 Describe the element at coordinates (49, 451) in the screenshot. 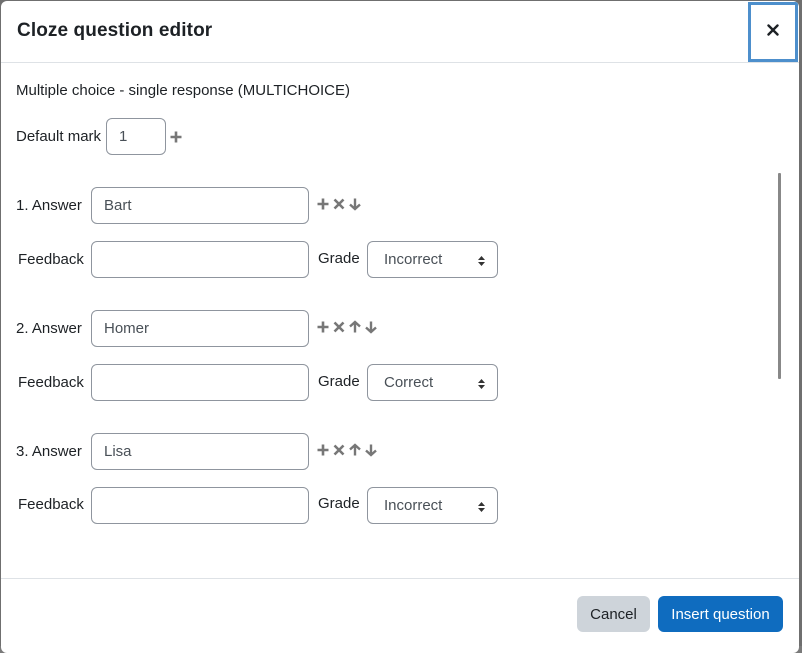

I see `answer-label: 3. Answer` at that location.